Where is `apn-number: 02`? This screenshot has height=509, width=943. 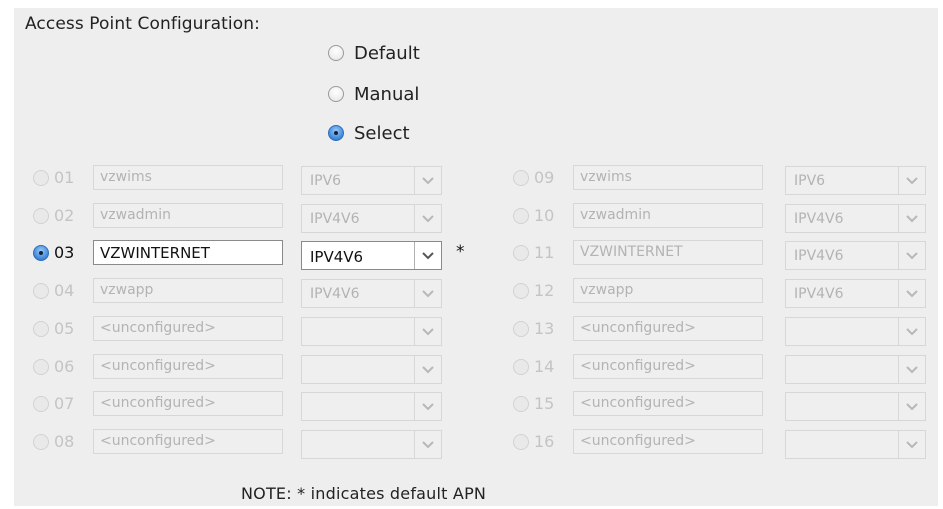 apn-number: 02 is located at coordinates (64, 215).